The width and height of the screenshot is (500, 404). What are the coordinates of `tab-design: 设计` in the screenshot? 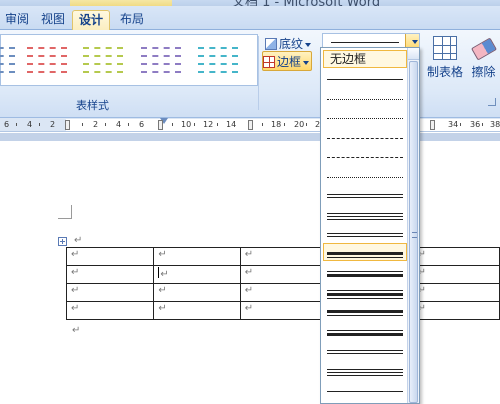 It's located at (91, 20).